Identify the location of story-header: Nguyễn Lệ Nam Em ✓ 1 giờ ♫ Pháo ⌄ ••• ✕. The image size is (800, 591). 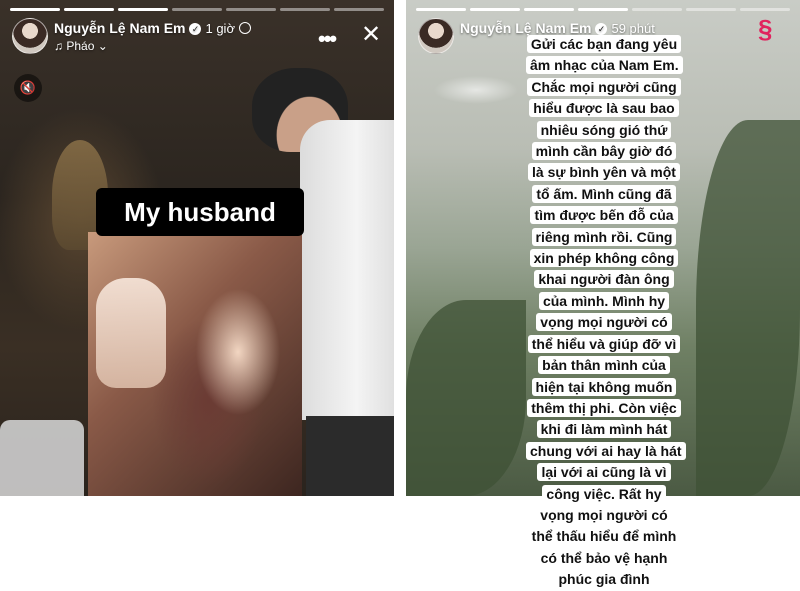
(197, 38).